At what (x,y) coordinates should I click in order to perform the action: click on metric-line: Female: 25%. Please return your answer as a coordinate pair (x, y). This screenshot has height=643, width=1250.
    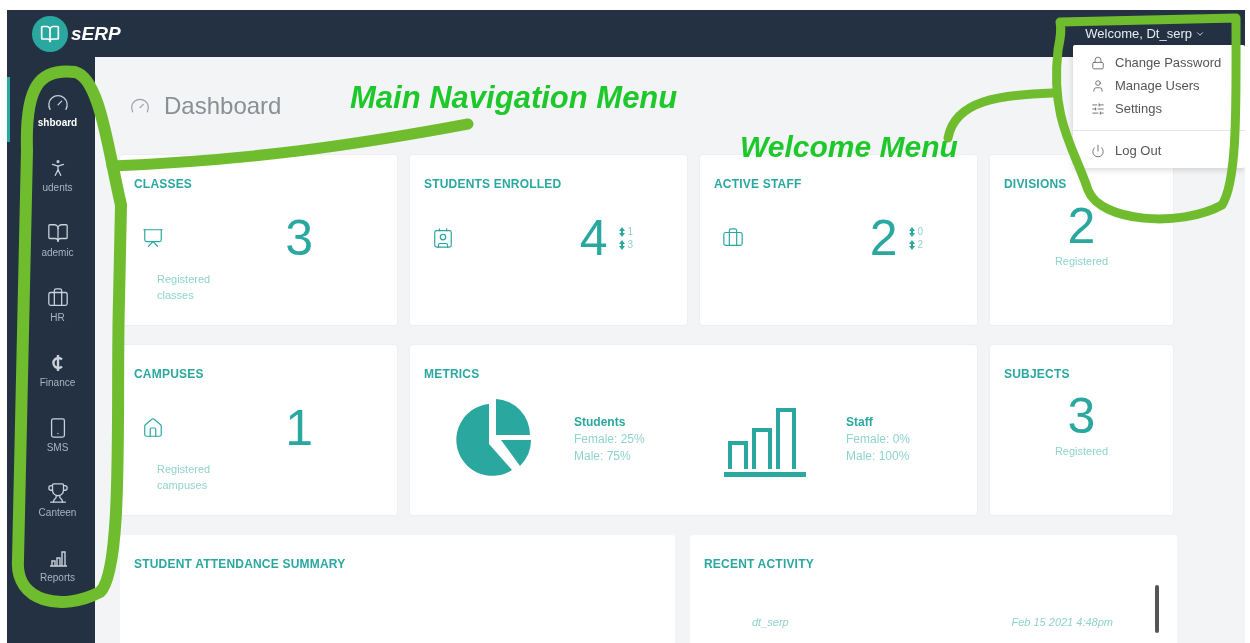
    Looking at the image, I should click on (610, 439).